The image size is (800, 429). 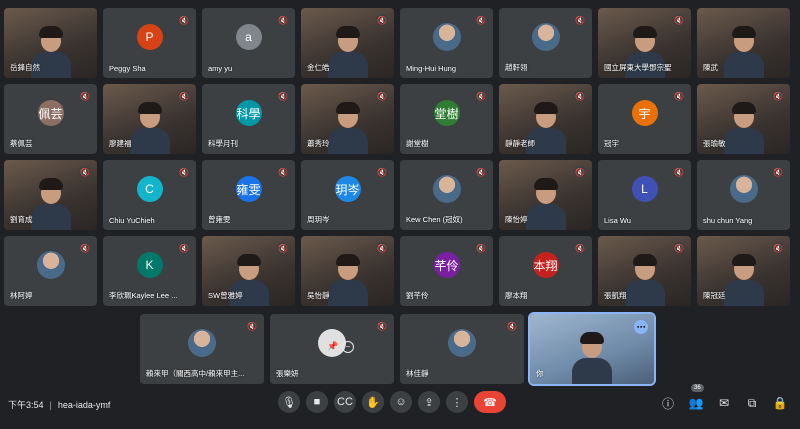 What do you see at coordinates (373, 402) in the screenshot?
I see `raise-hand-icon: ✋` at bounding box center [373, 402].